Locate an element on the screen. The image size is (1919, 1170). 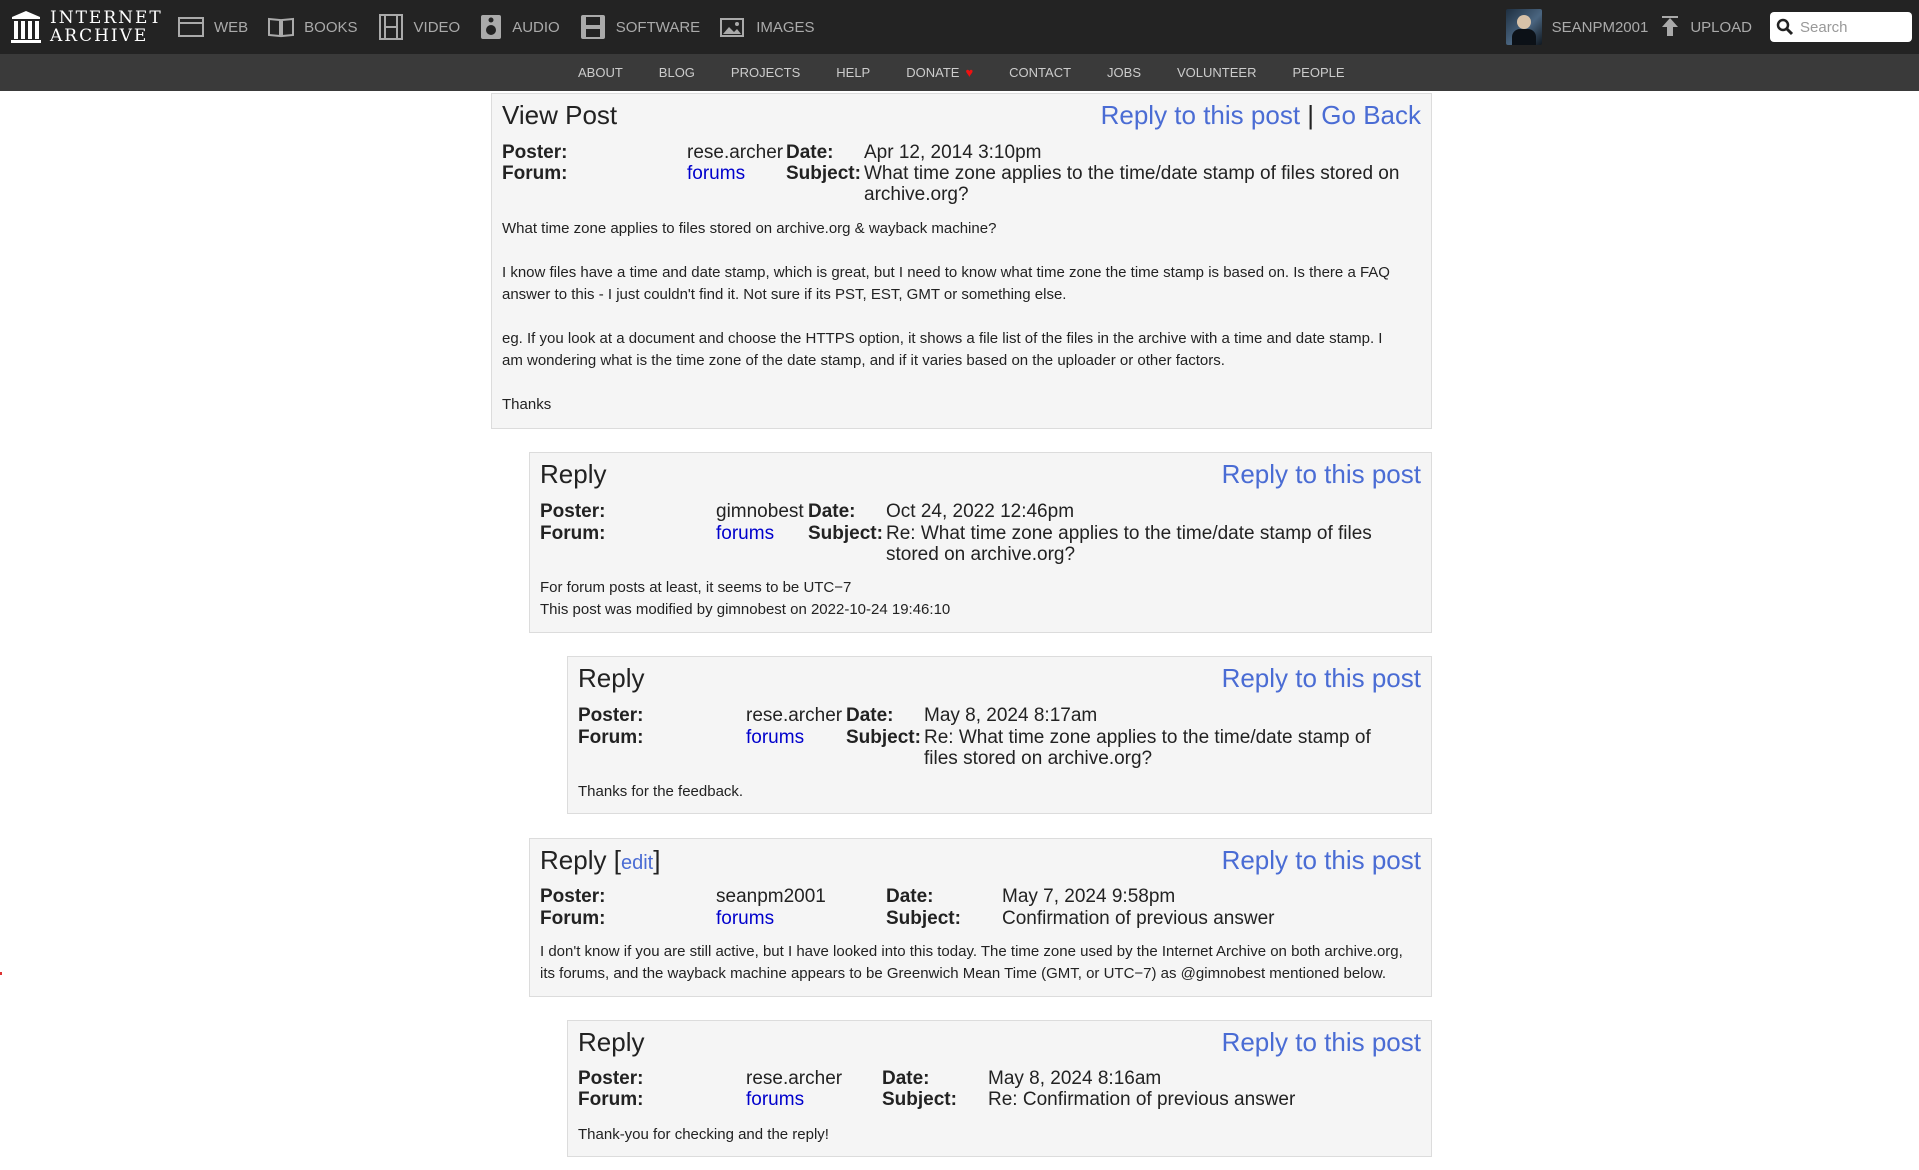
user-avatar is located at coordinates (1523, 27).